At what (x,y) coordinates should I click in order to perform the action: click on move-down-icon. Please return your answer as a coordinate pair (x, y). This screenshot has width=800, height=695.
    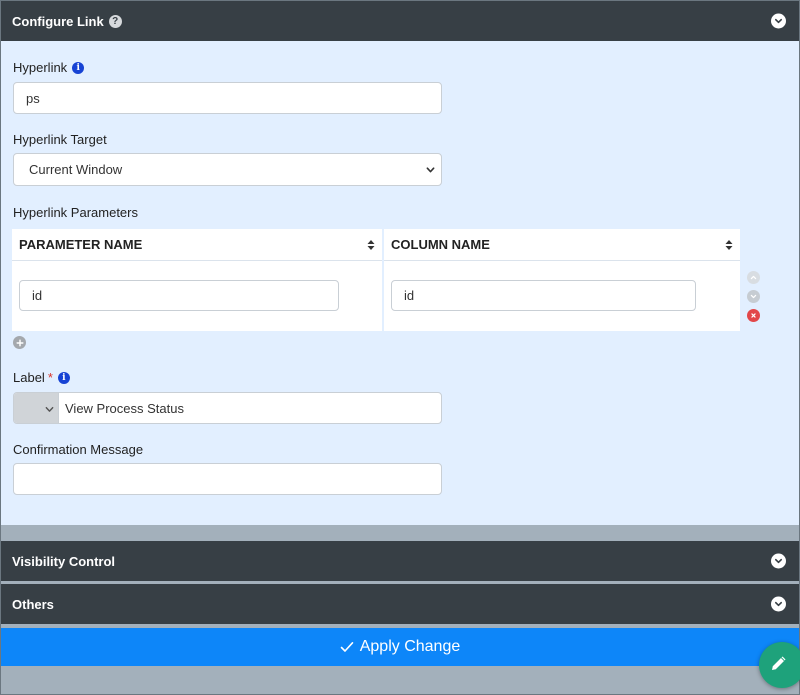
    Looking at the image, I should click on (753, 296).